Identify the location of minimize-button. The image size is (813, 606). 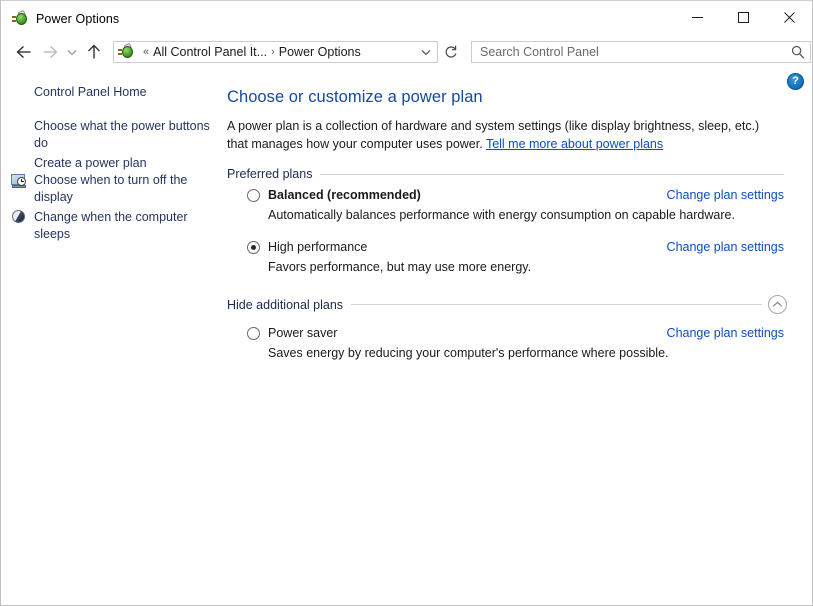
(697, 17).